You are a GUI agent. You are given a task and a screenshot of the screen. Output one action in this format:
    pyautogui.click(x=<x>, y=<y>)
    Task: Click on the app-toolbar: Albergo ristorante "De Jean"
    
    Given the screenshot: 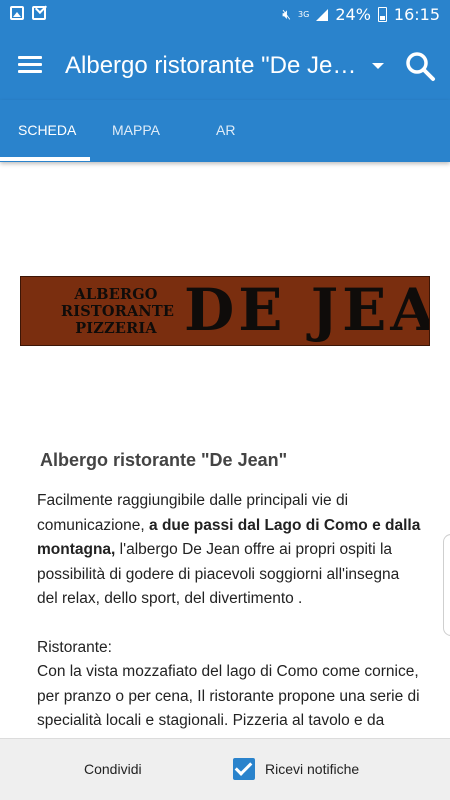 What is the action you would take?
    pyautogui.click(x=225, y=65)
    